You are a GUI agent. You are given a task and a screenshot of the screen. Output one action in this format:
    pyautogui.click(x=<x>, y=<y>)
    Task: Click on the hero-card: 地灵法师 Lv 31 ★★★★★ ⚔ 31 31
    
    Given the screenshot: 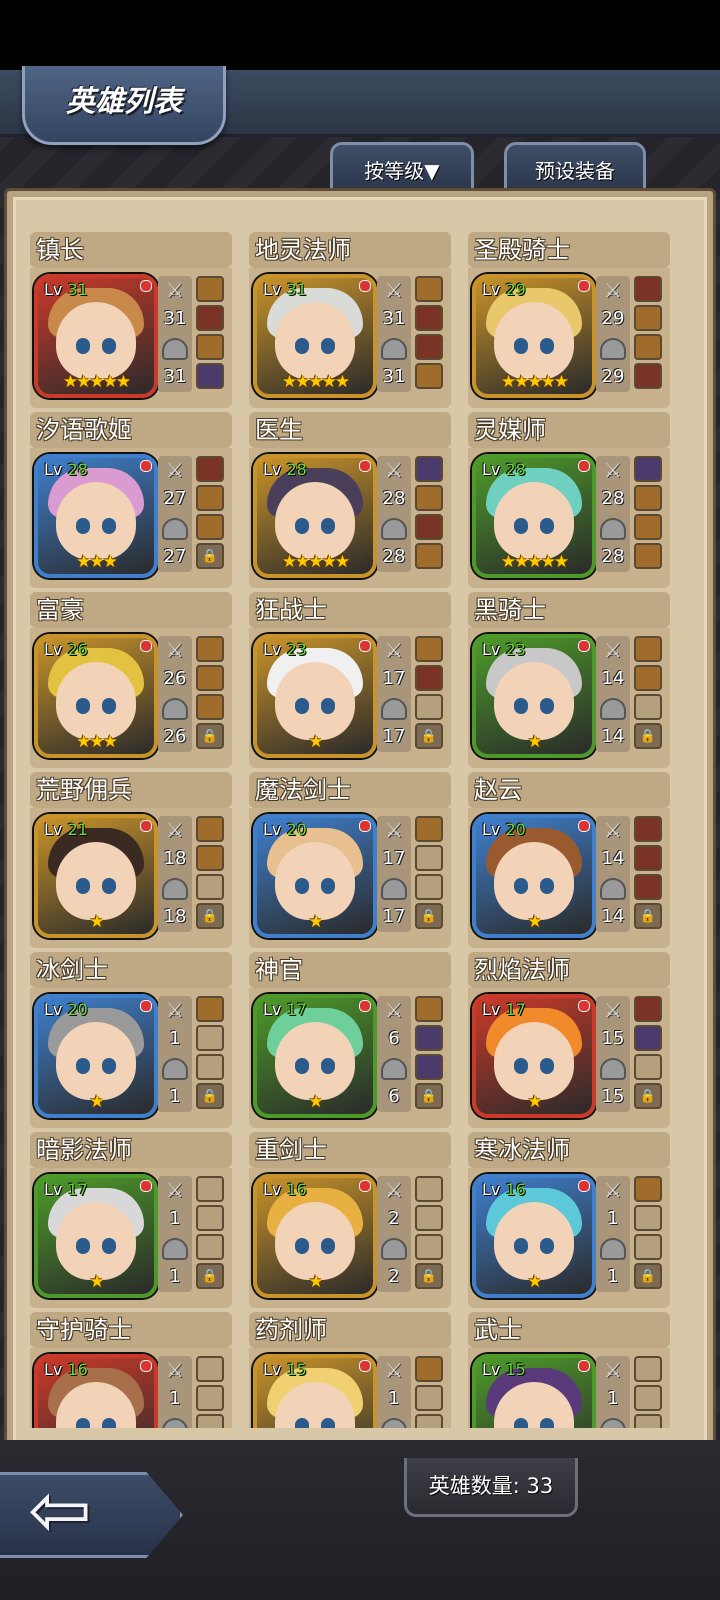 What is the action you would take?
    pyautogui.click(x=350, y=320)
    